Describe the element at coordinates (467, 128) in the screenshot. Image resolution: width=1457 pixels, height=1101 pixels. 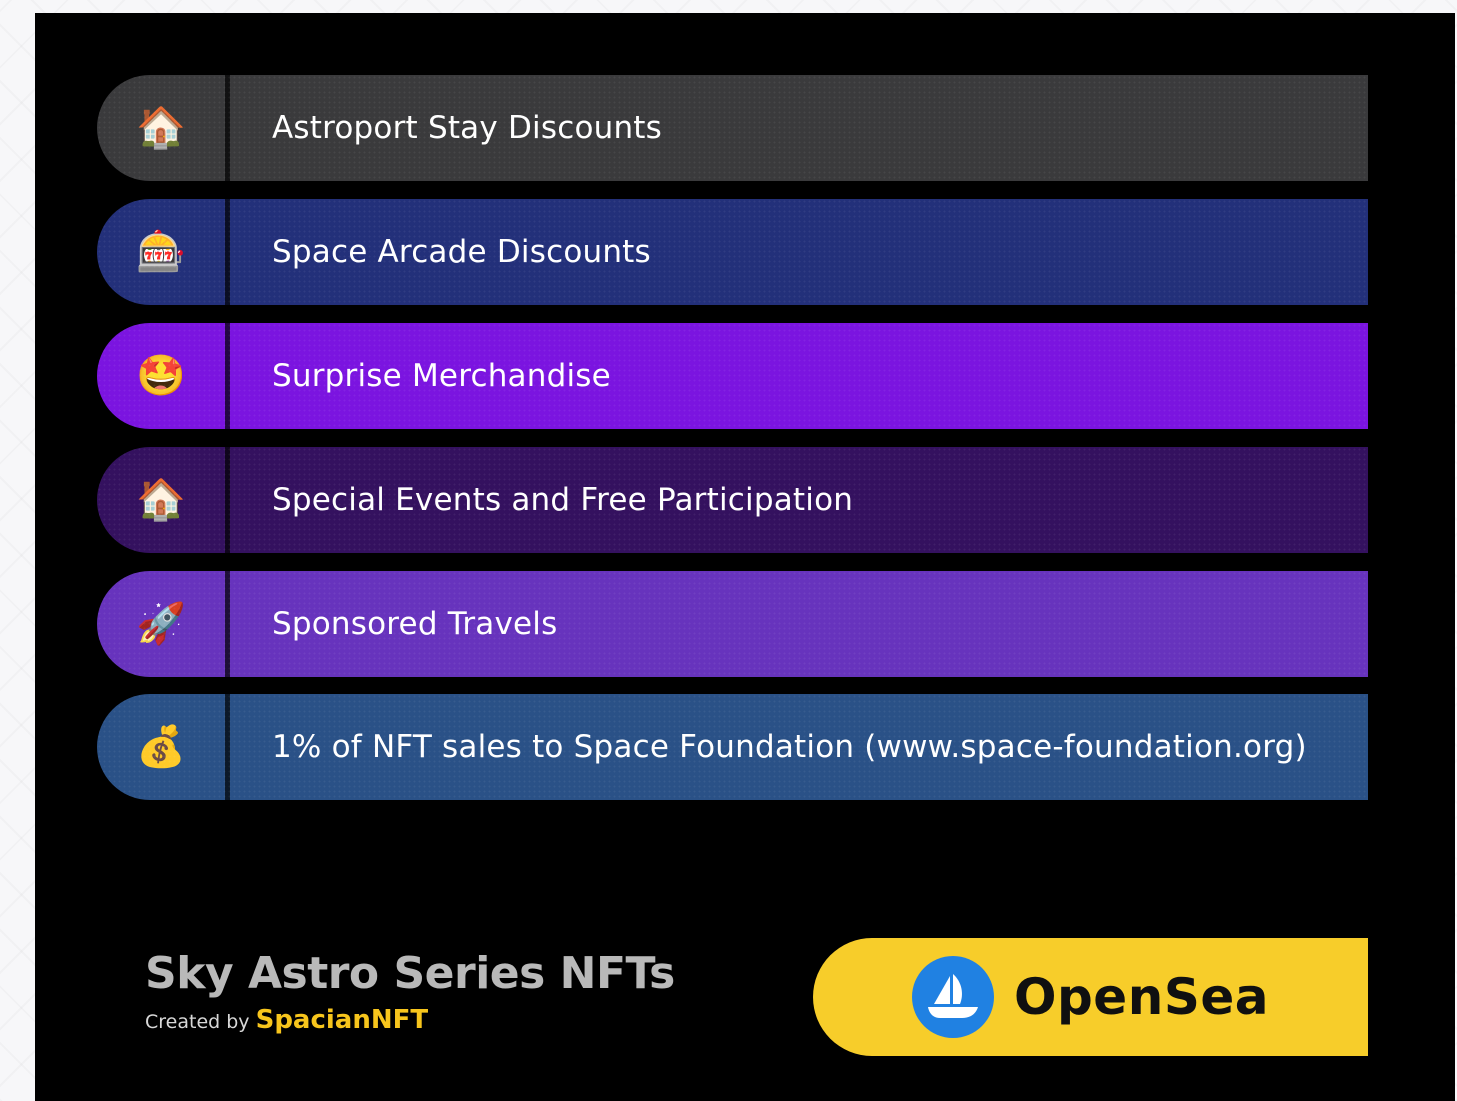
I see `perk-label: Astroport Stay Discounts` at that location.